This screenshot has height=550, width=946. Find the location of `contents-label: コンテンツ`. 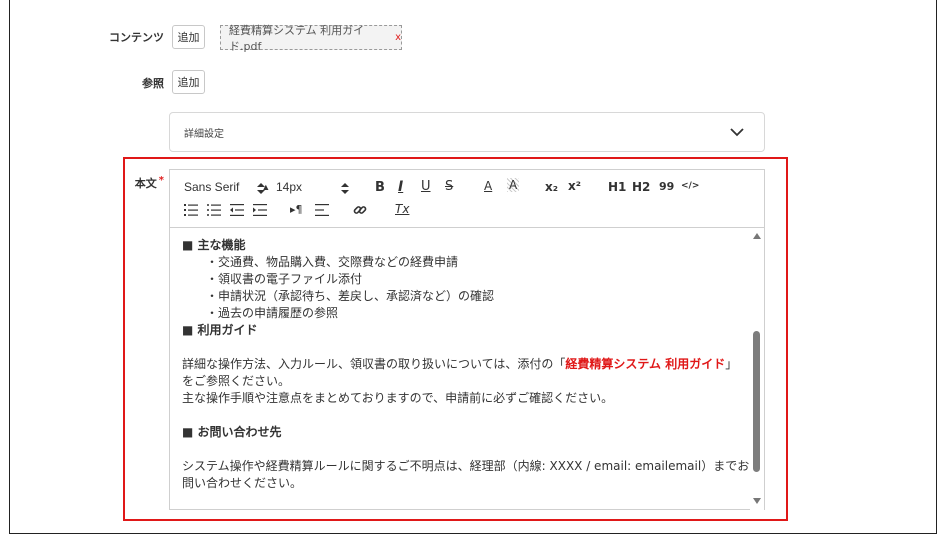

contents-label: コンテンツ is located at coordinates (136, 37).